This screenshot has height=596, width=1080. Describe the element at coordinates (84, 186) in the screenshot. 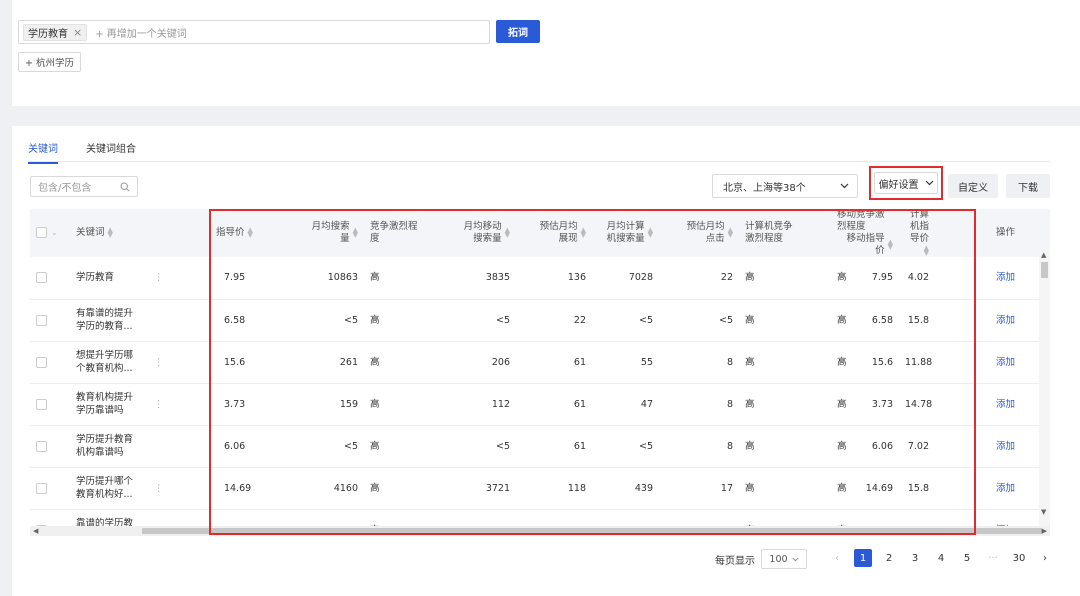

I see `include-exclude-filter-input: 包含/不包含` at that location.